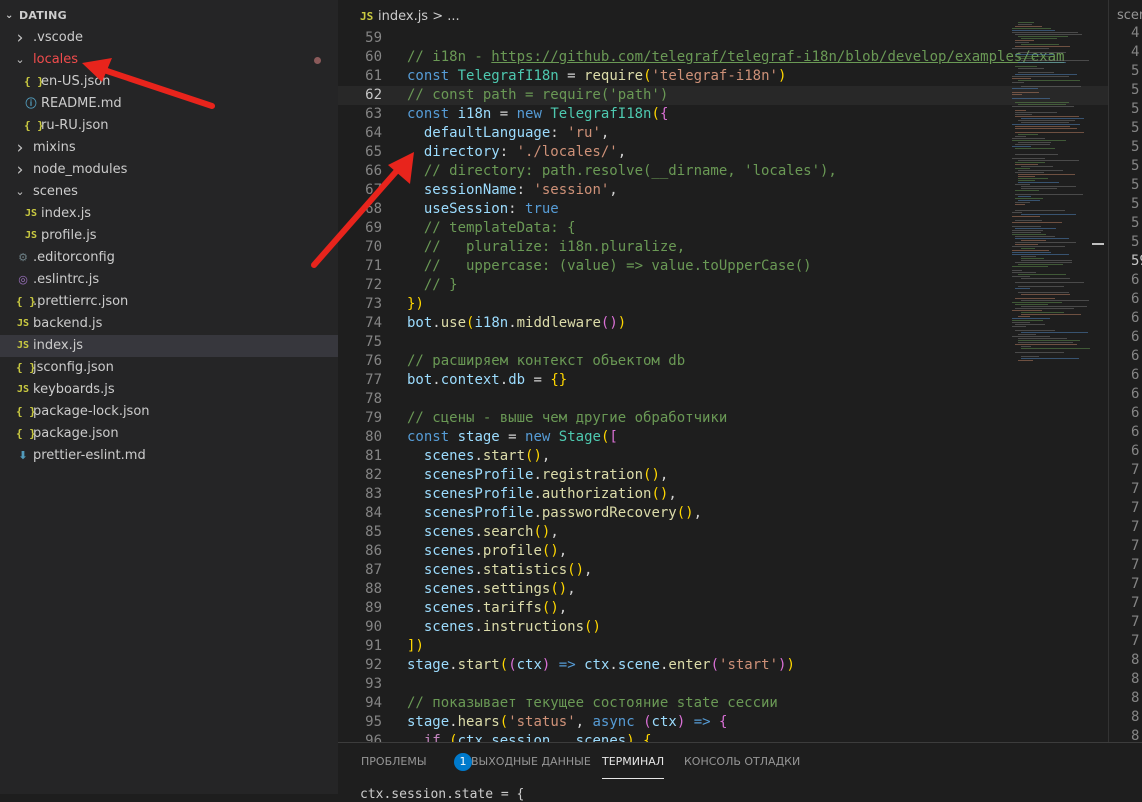 The width and height of the screenshot is (1142, 802). What do you see at coordinates (723, 437) in the screenshot?
I see `code-line: 80 const stage = new Stage([` at bounding box center [723, 437].